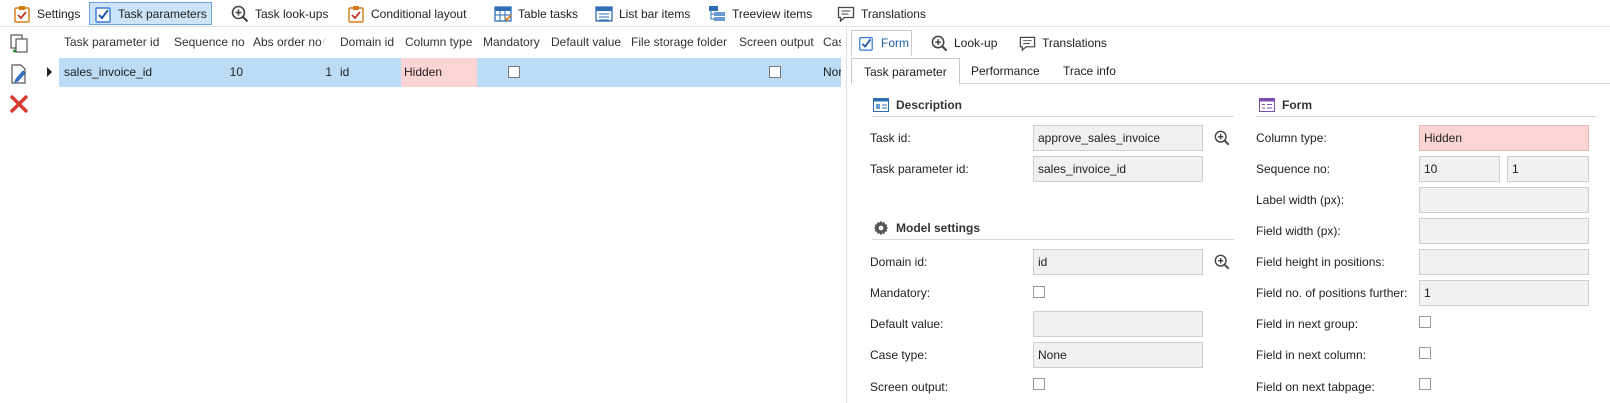  I want to click on description-card-icon, so click(881, 105).